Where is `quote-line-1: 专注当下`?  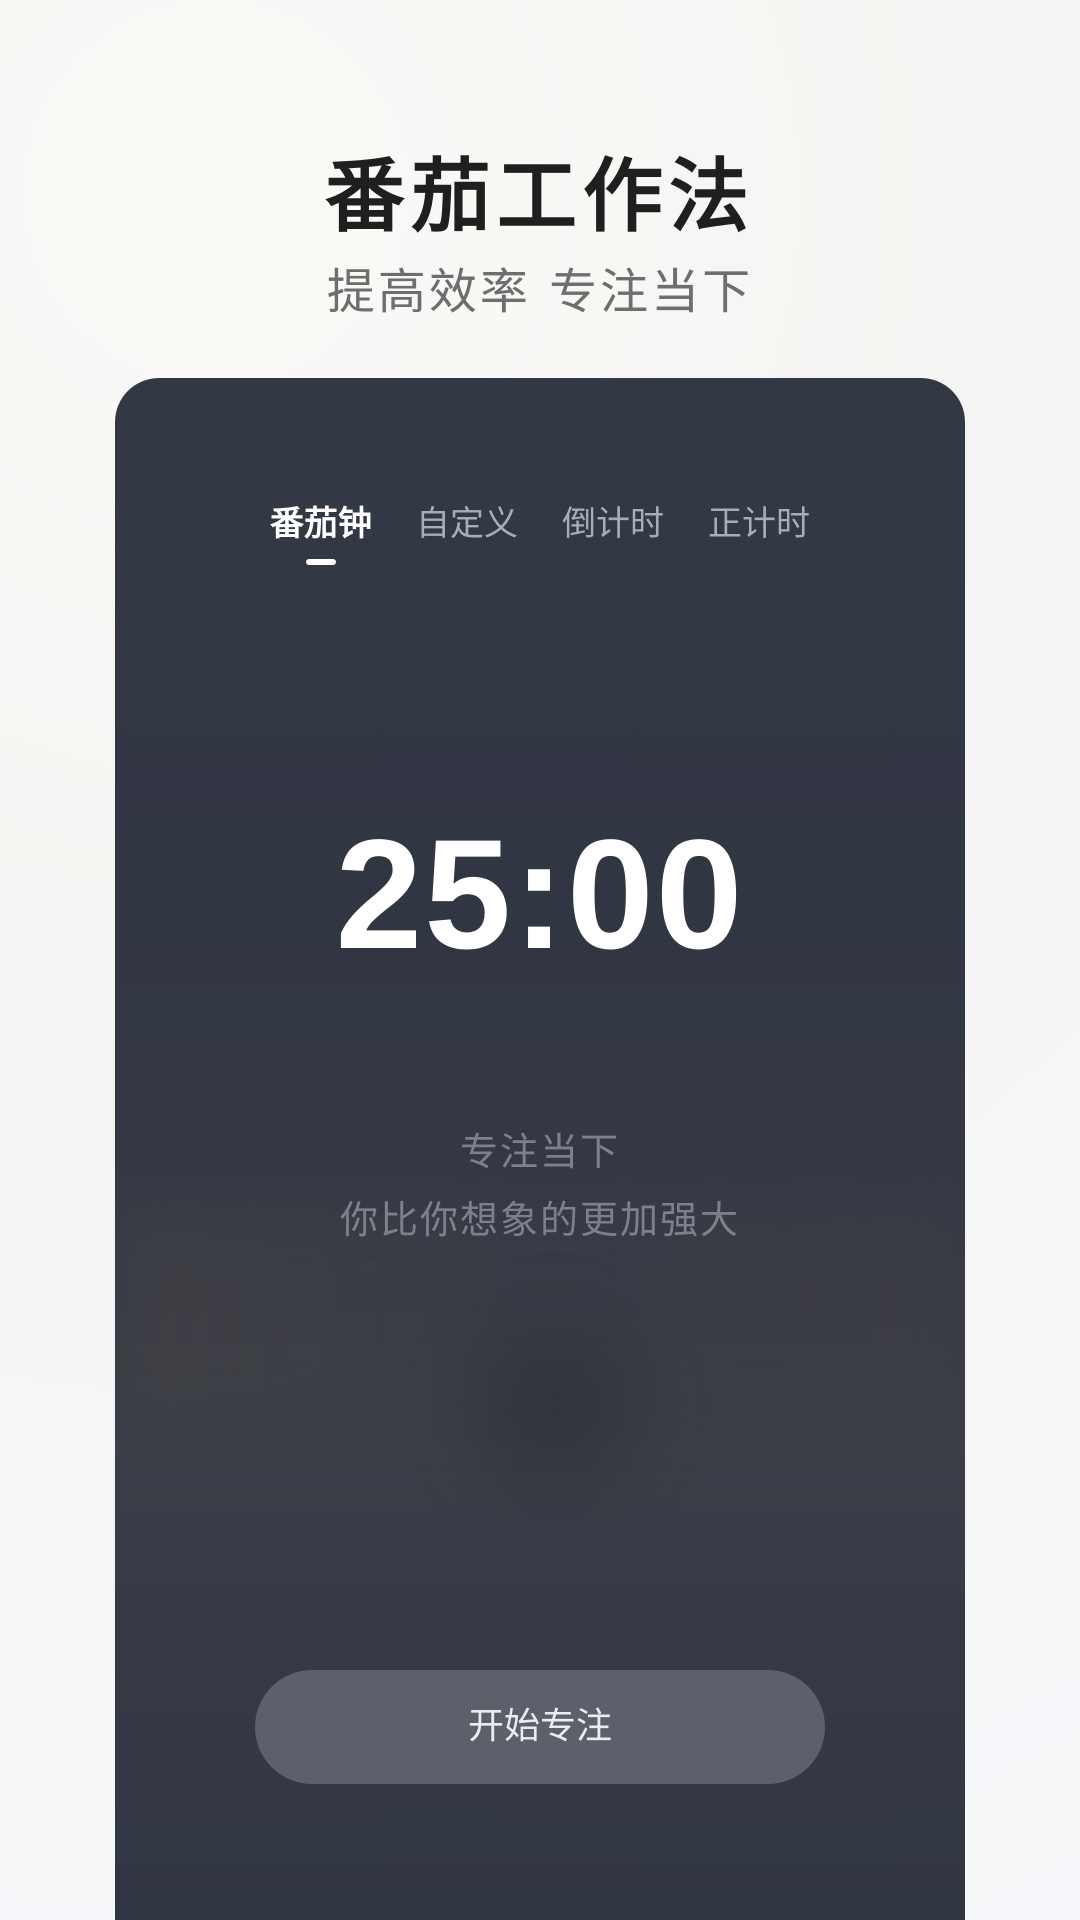 quote-line-1: 专注当下 is located at coordinates (539, 1152).